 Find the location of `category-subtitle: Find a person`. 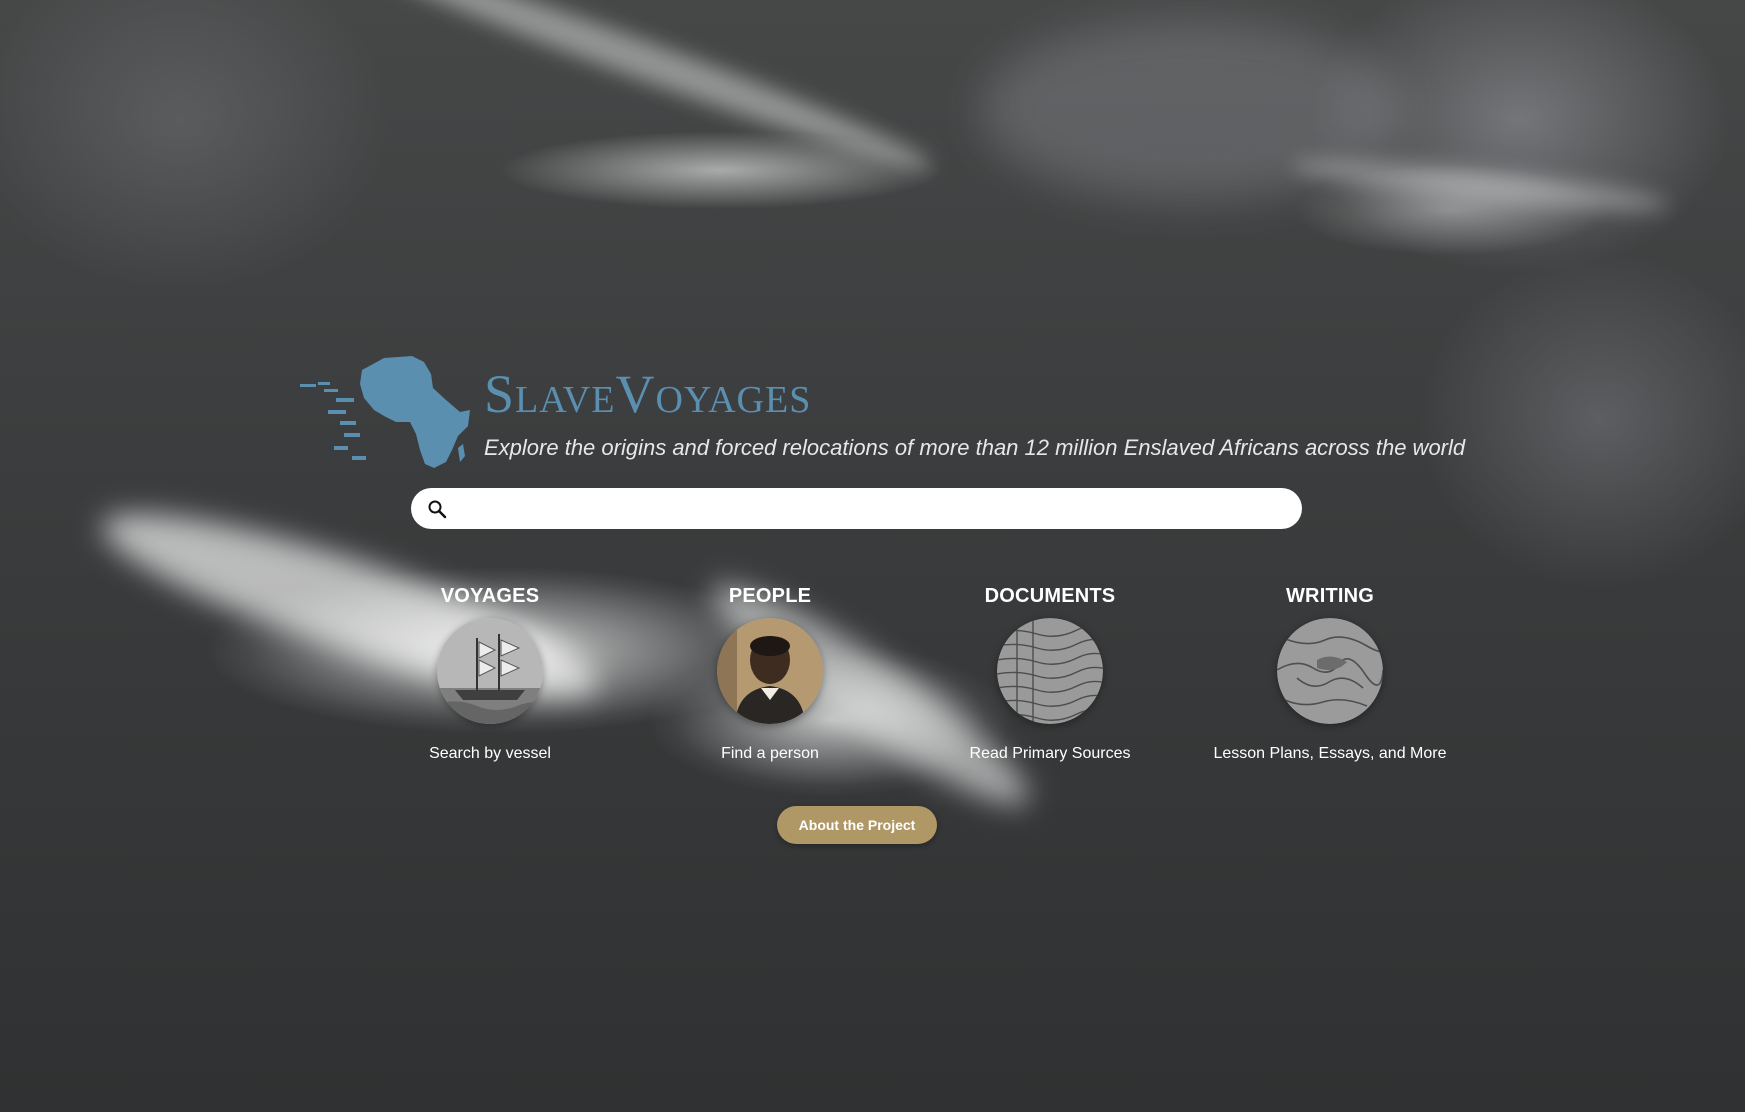

category-subtitle: Find a person is located at coordinates (770, 753).